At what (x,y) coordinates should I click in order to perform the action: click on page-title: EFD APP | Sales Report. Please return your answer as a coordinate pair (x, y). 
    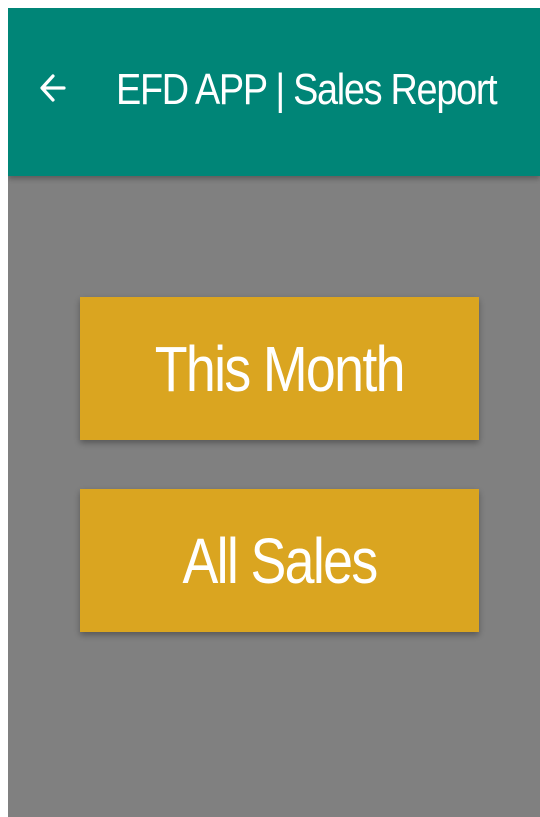
    Looking at the image, I should click on (307, 89).